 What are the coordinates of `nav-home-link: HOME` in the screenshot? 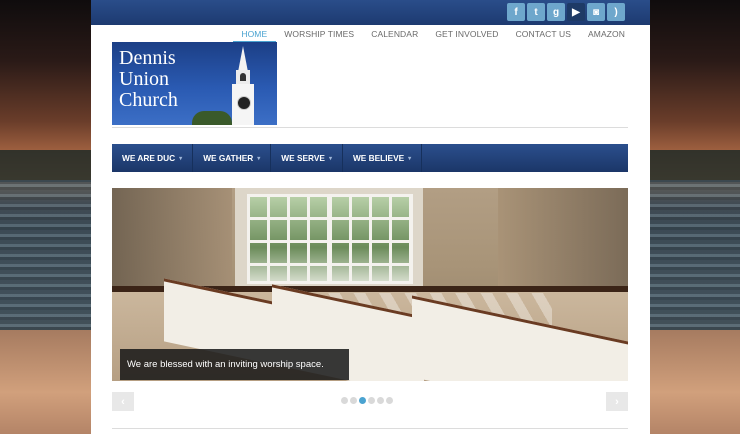 It's located at (254, 35).